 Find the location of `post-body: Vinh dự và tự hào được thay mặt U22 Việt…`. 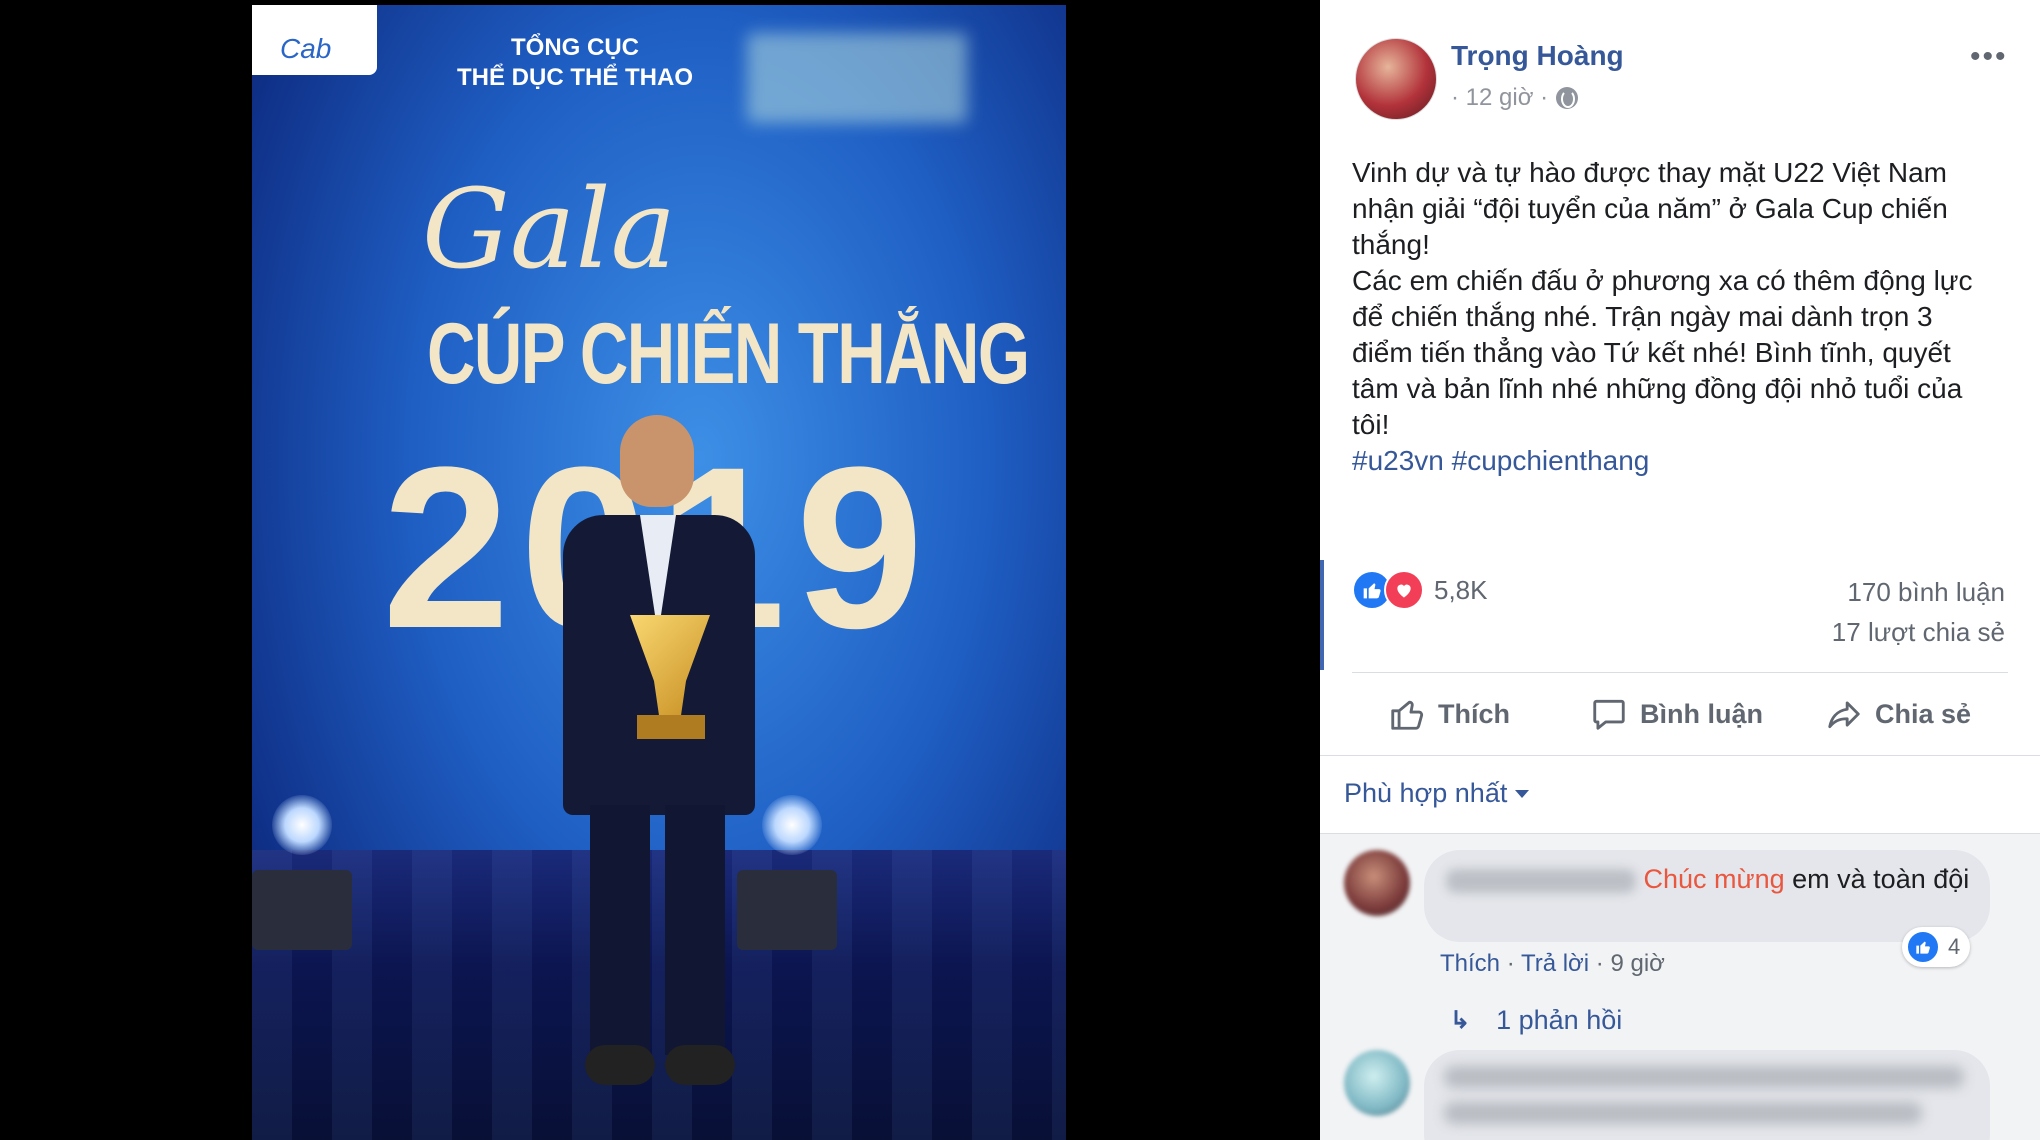

post-body: Vinh dự và tự hào được thay mặt U22 Việt… is located at coordinates (1672, 317).